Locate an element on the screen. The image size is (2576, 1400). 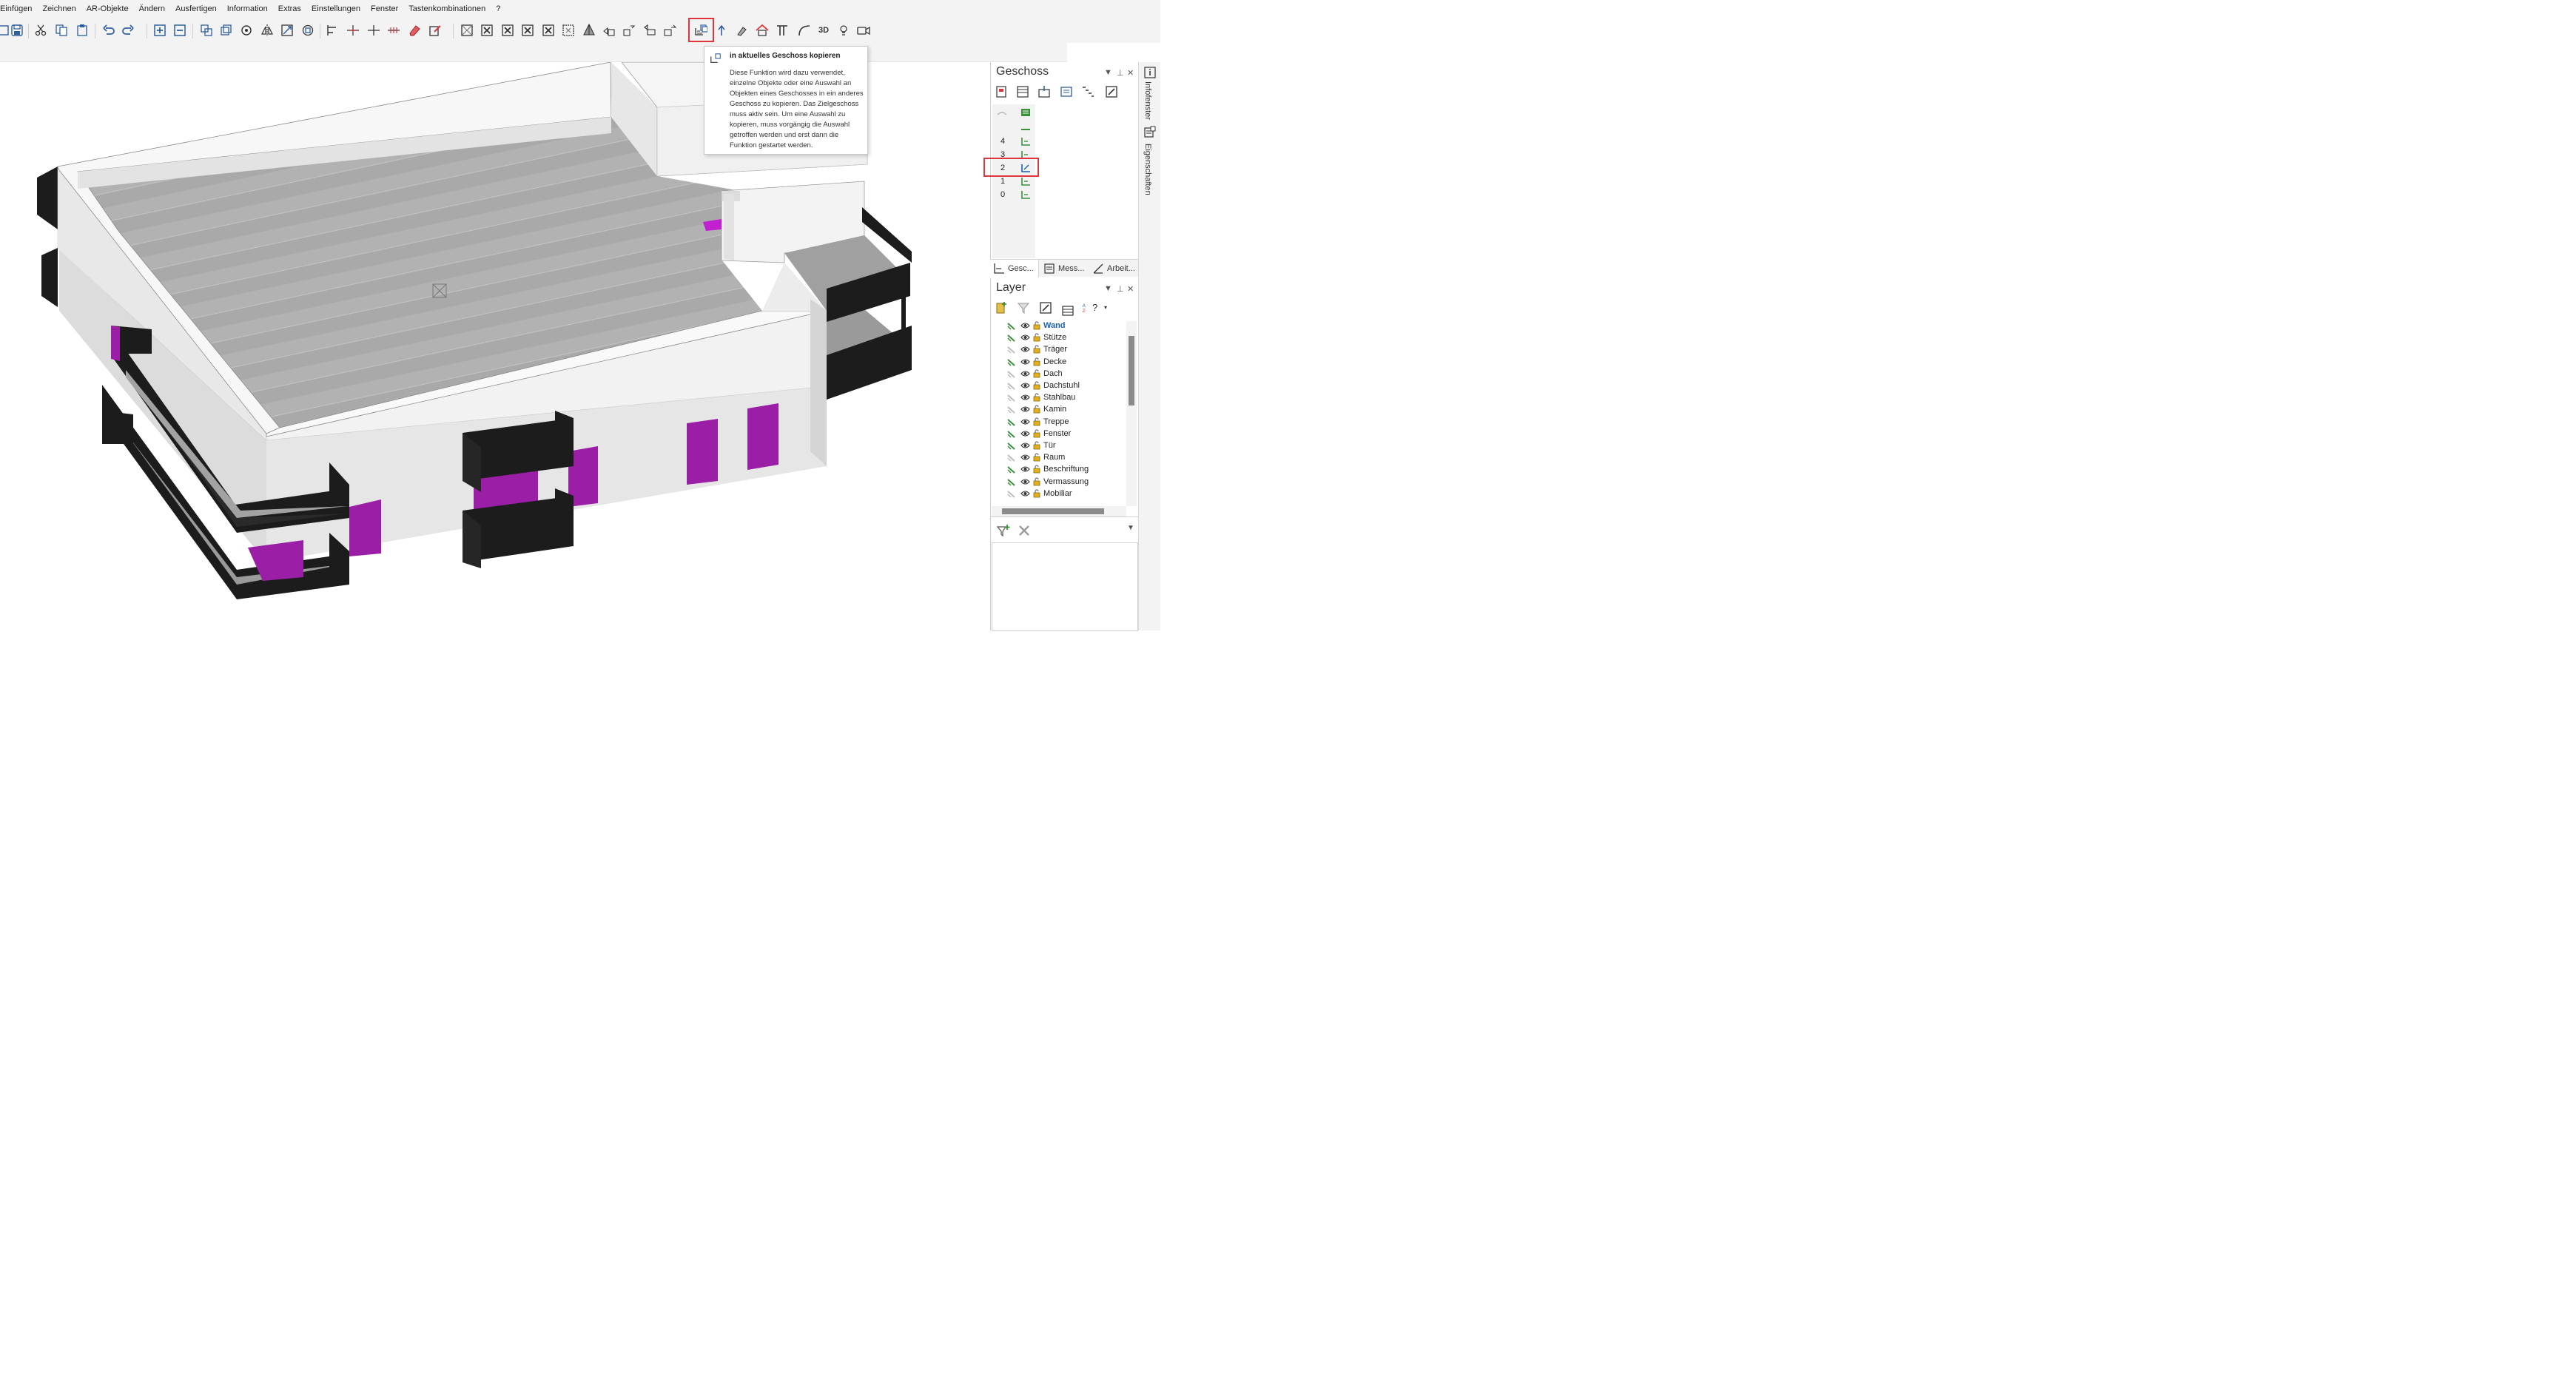
layer-item-decke: Decke is located at coordinates (1060, 362).